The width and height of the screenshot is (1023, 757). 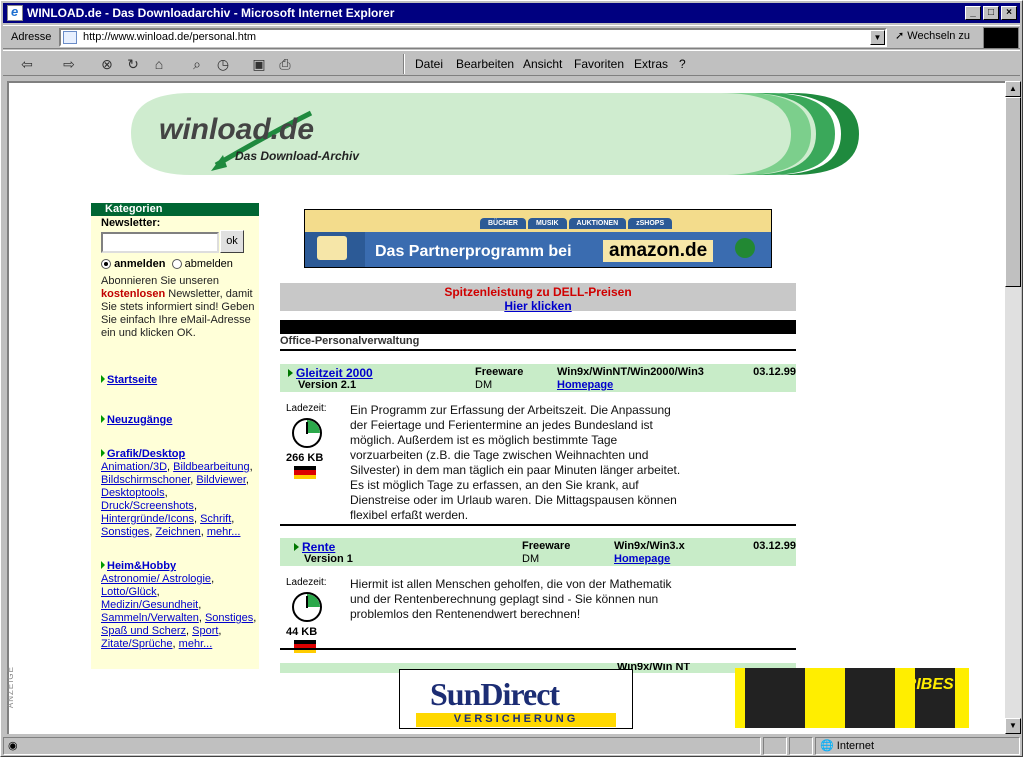 I want to click on banner-tagline: Das Download-Archiv, so click(x=297, y=156).